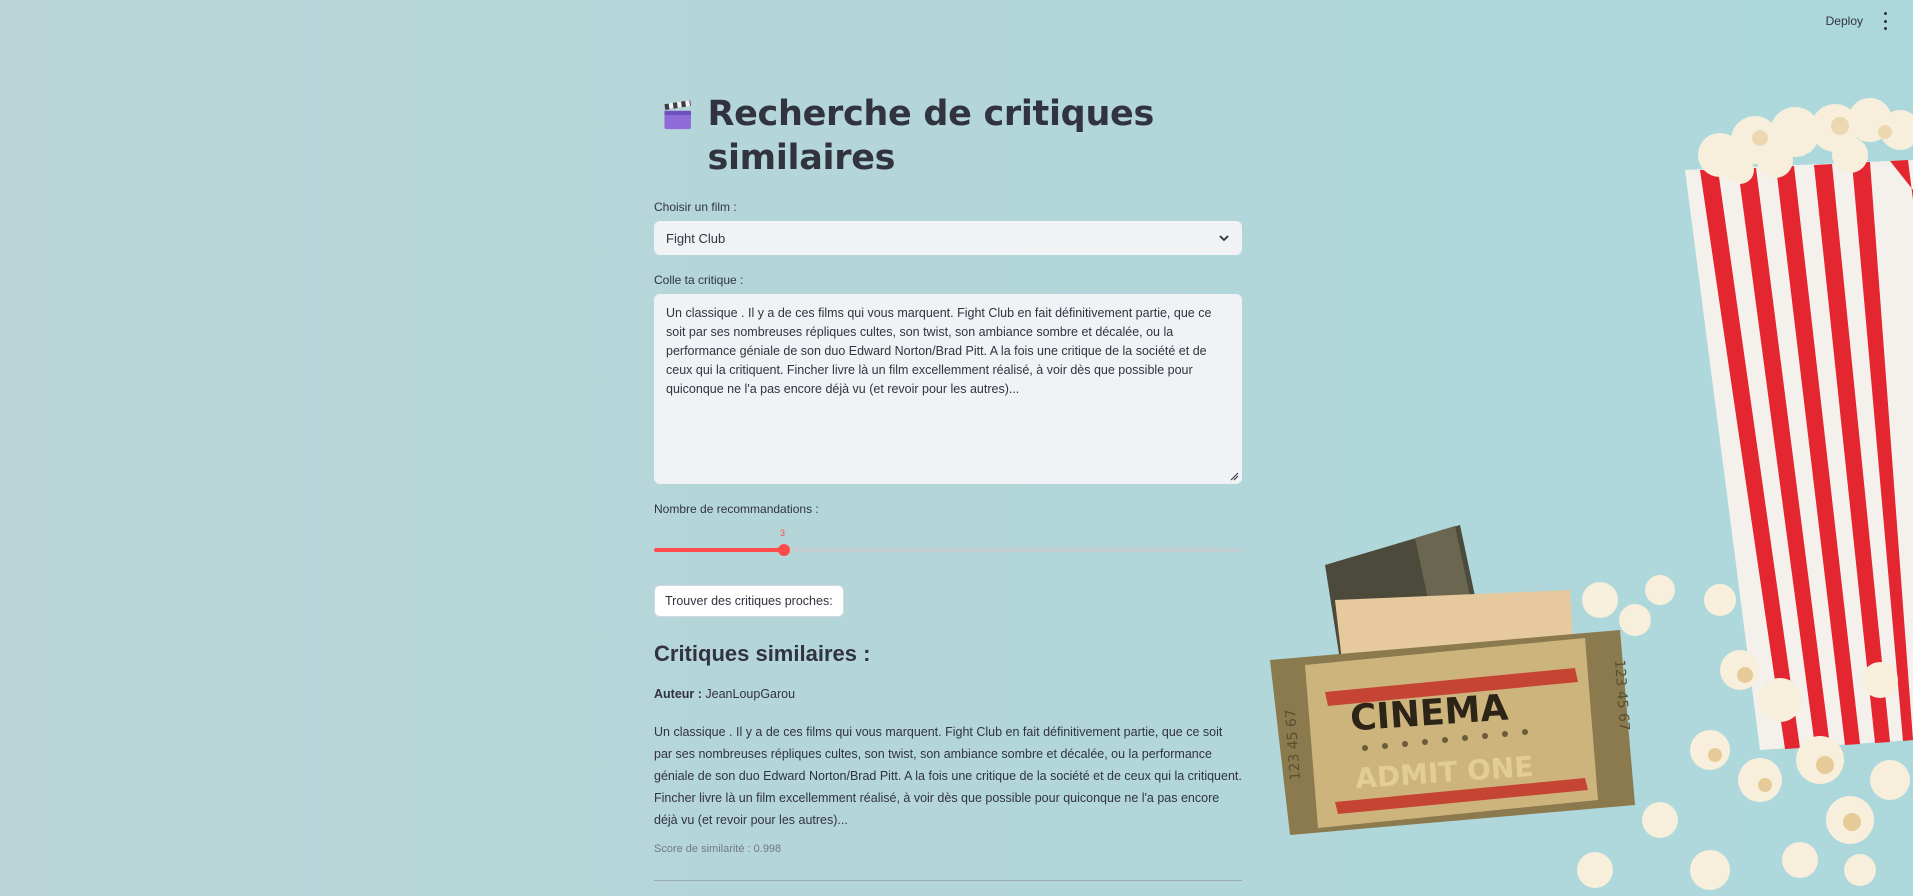  Describe the element at coordinates (956, 22) in the screenshot. I see `app-header: Deploy` at that location.